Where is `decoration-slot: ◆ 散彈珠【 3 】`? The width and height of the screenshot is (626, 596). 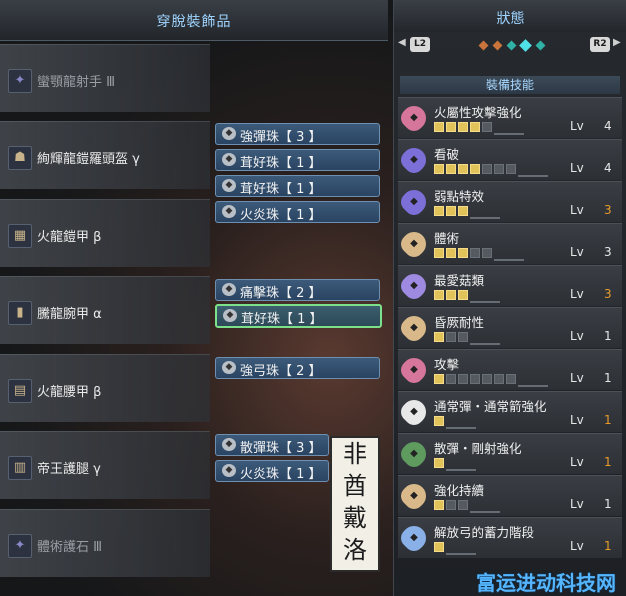
decoration-slot: ◆ 散彈珠【 3 】 is located at coordinates (272, 445).